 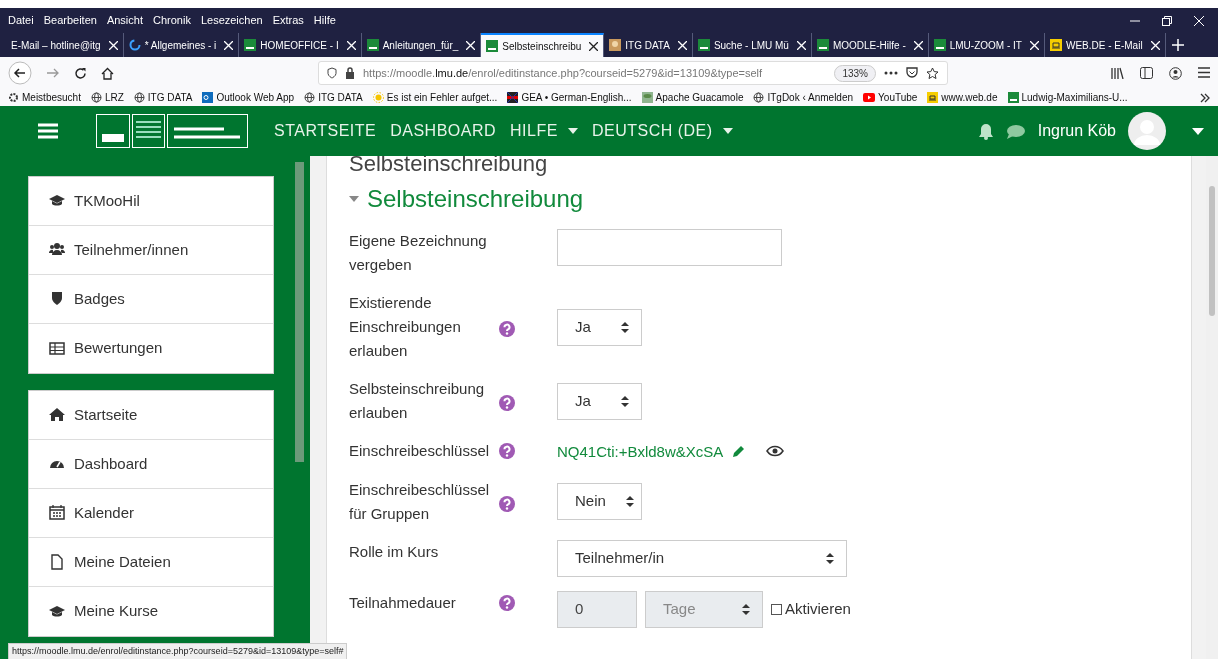 What do you see at coordinates (420, 451) in the screenshot?
I see `field-label: Einschreibeschlüssel` at bounding box center [420, 451].